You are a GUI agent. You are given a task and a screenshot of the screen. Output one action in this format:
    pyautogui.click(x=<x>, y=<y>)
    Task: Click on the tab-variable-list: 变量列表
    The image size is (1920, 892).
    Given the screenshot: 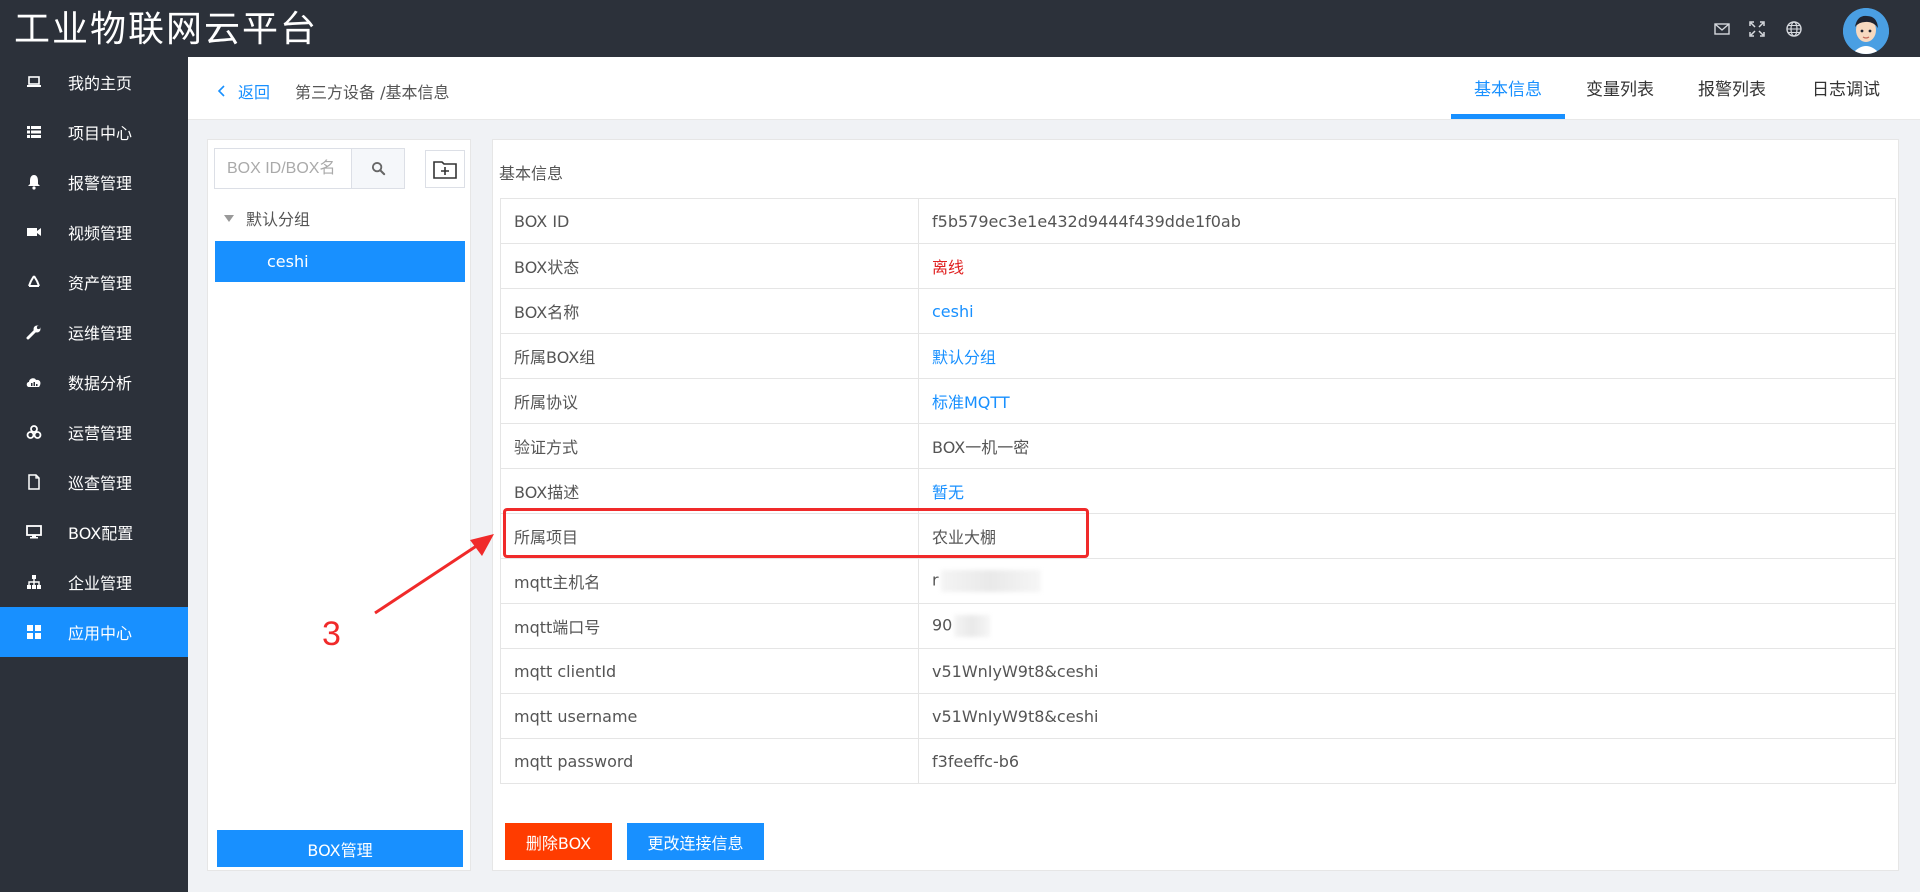 What is the action you would take?
    pyautogui.click(x=1620, y=87)
    